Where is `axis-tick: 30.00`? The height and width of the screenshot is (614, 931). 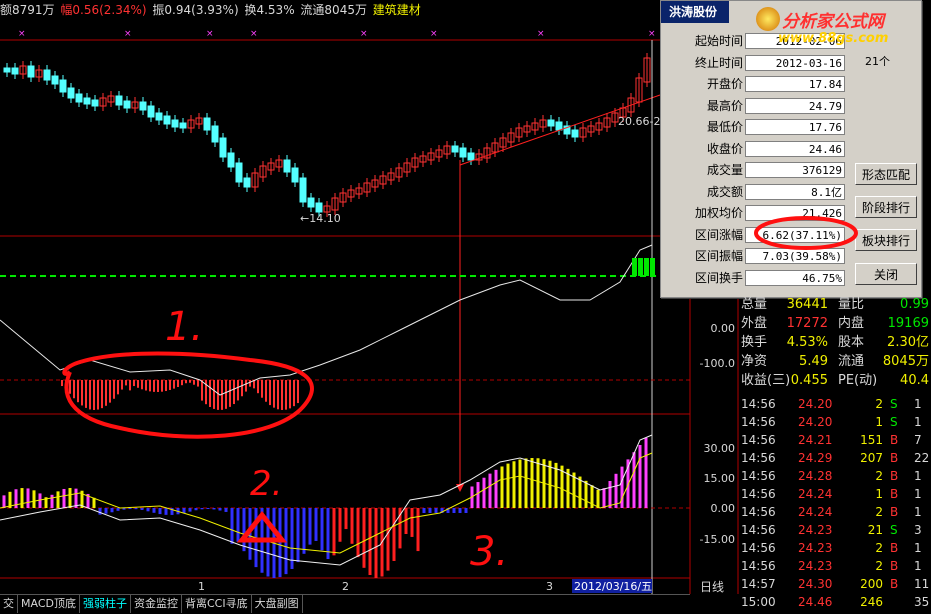 axis-tick: 30.00 is located at coordinates (720, 448).